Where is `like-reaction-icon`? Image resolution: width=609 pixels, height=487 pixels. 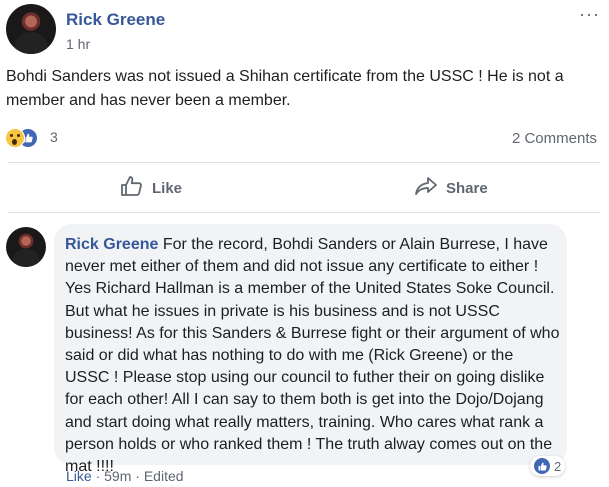 like-reaction-icon is located at coordinates (542, 466).